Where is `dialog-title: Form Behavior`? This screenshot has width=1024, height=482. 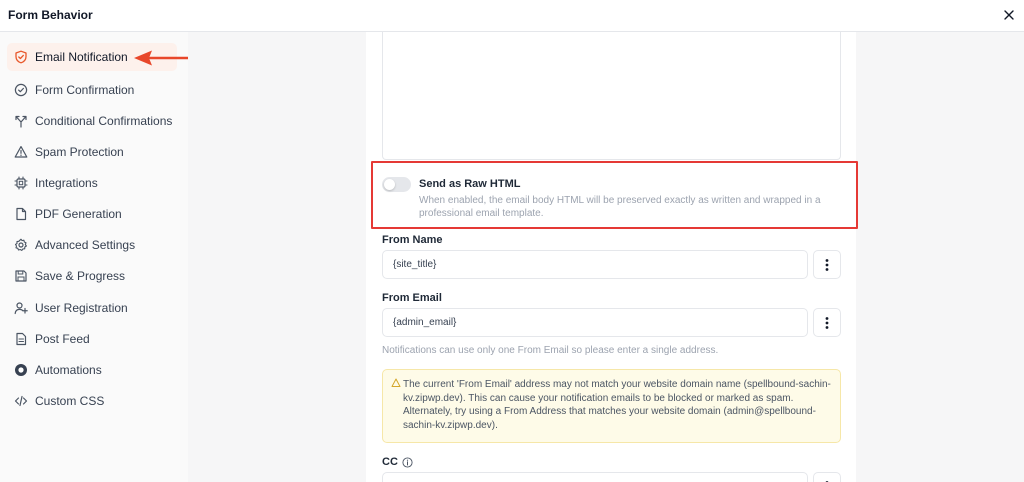
dialog-title: Form Behavior is located at coordinates (50, 15).